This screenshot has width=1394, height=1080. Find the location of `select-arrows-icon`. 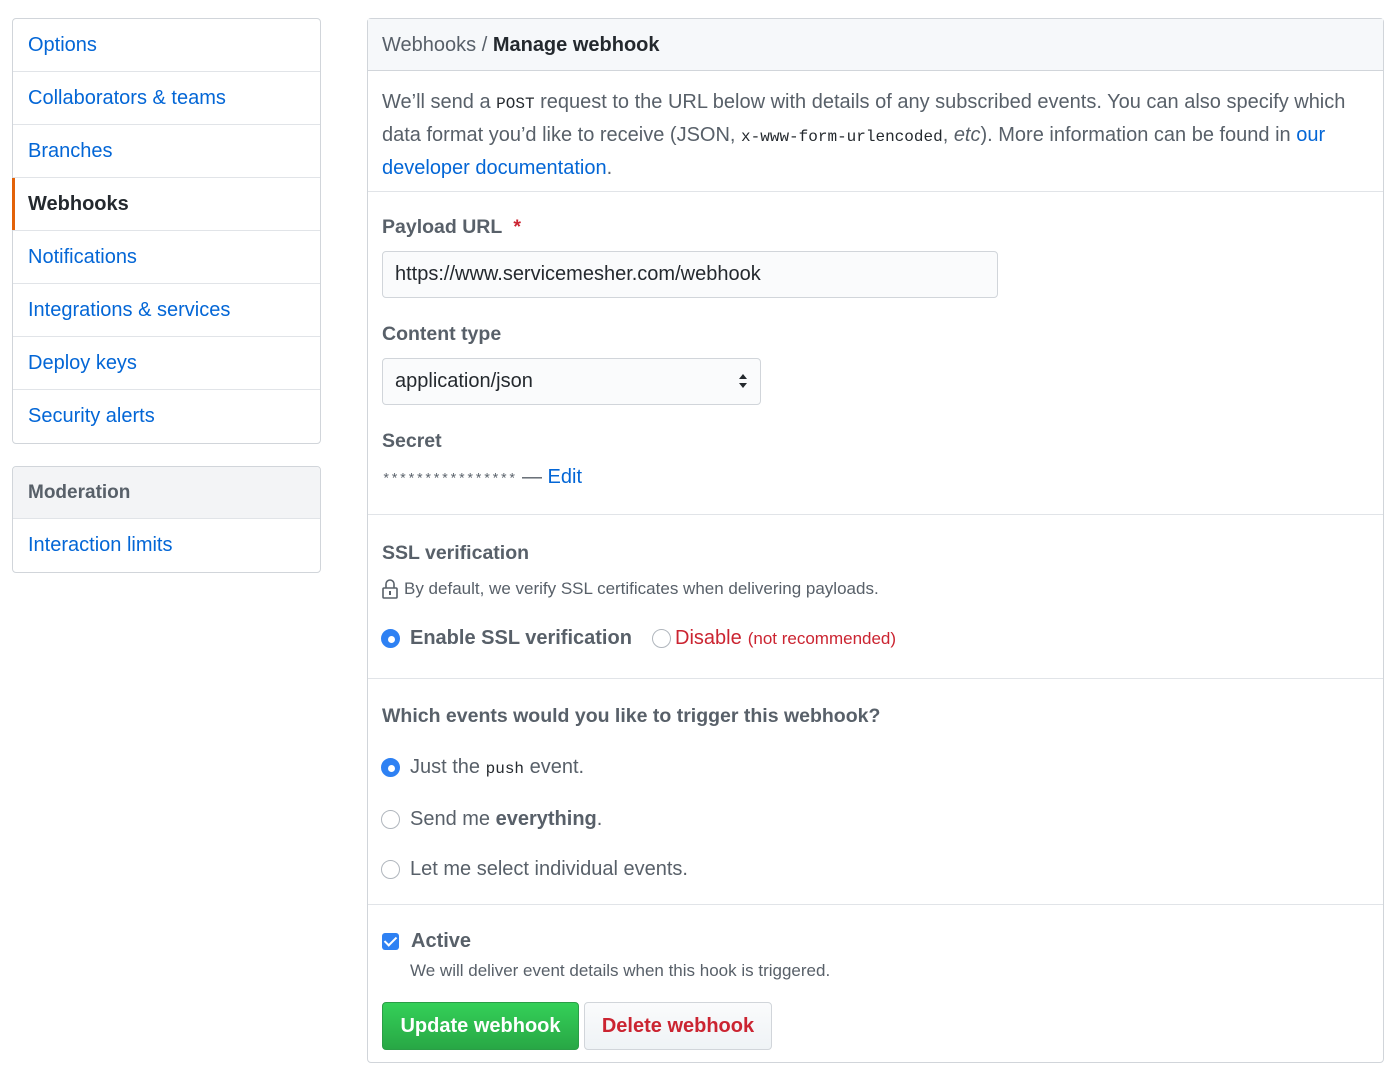

select-arrows-icon is located at coordinates (743, 381).